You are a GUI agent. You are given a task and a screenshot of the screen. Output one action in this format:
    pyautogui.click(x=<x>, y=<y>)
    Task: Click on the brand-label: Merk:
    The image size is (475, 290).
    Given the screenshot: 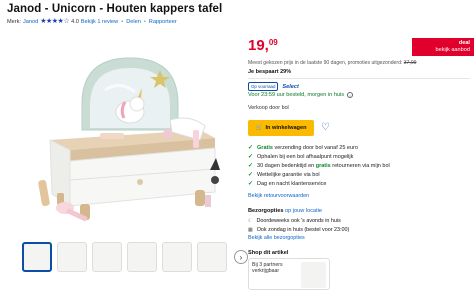 What is the action you would take?
    pyautogui.click(x=14, y=21)
    